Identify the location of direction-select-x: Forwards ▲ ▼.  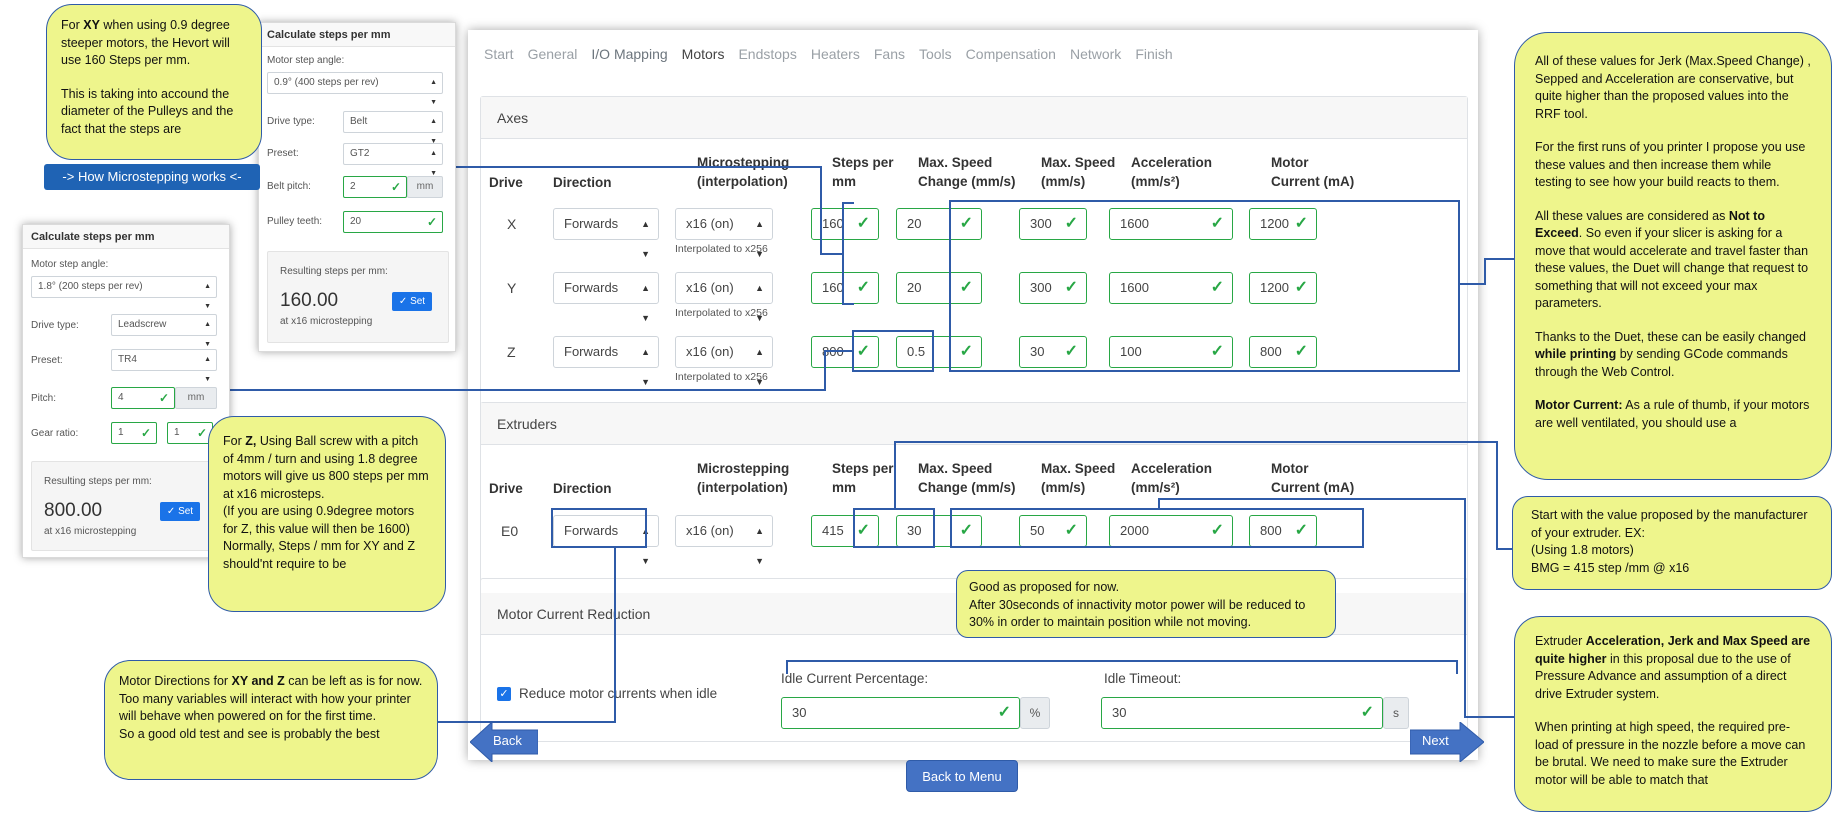
(606, 233).